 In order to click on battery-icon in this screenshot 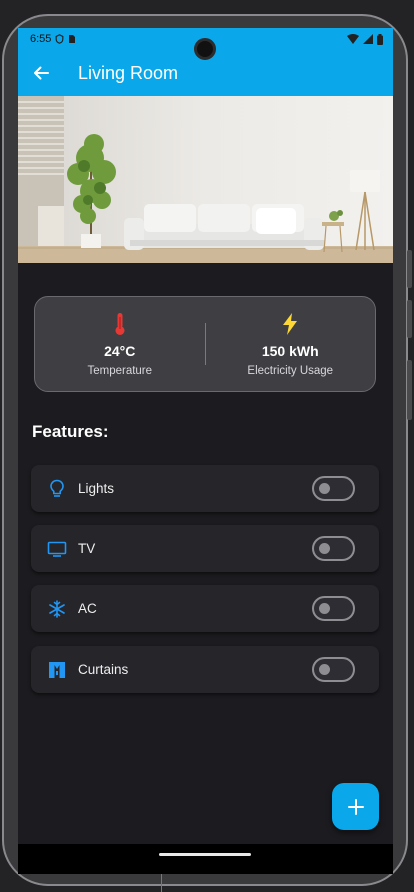, I will do `click(380, 39)`.